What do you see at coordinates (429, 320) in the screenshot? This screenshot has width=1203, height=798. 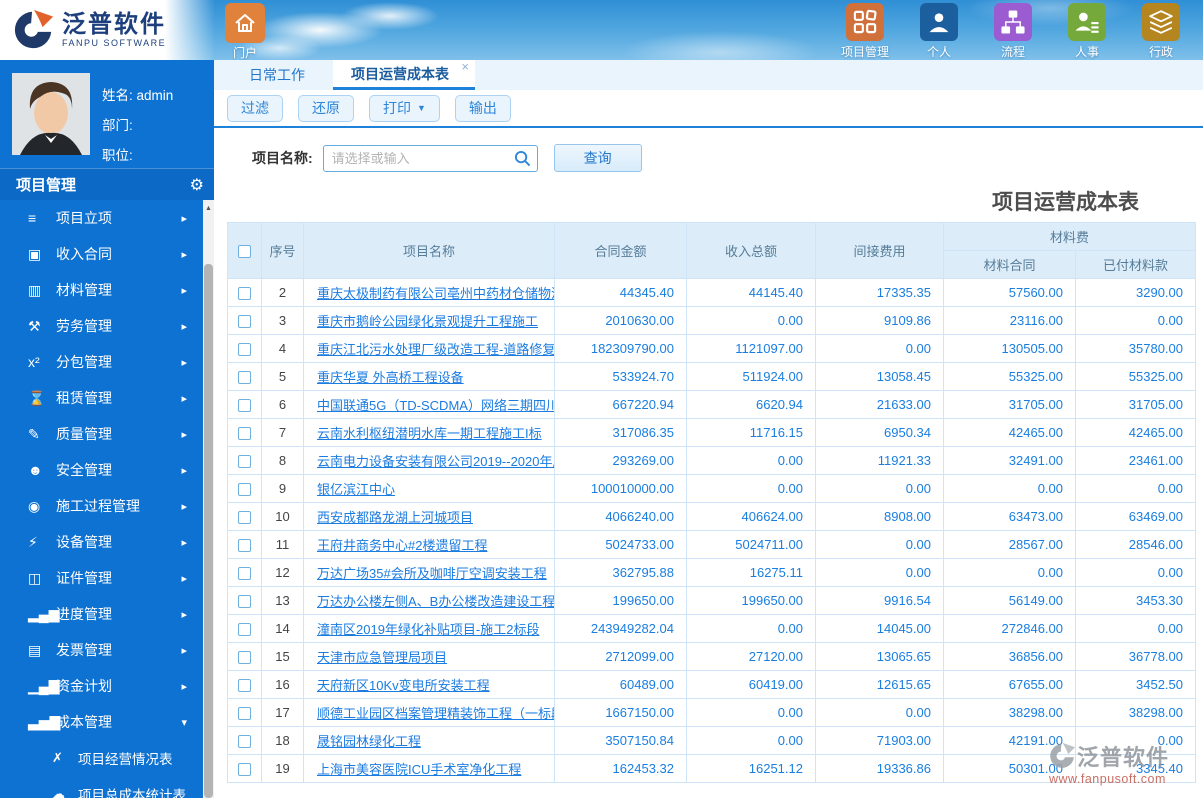 I see `project-link: 重庆市鹅岭公园绿化景观提升工程施工` at bounding box center [429, 320].